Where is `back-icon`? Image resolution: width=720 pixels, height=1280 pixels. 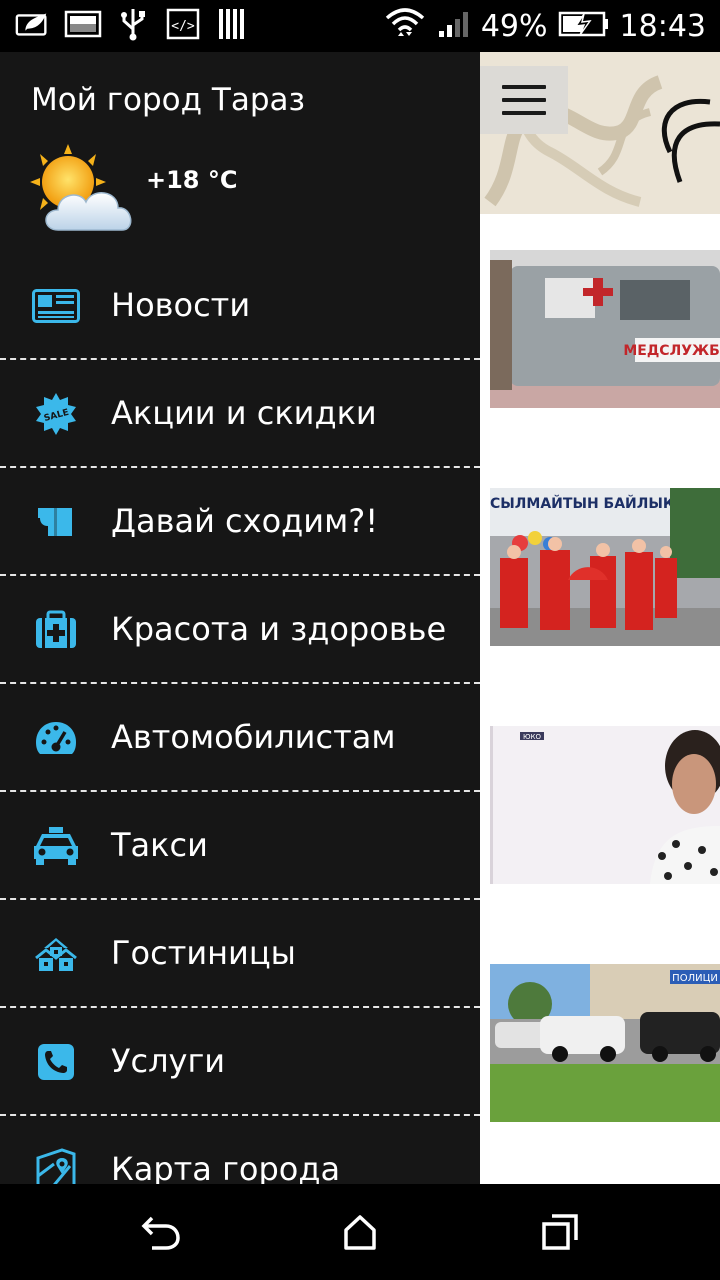
back-icon is located at coordinates (160, 1233).